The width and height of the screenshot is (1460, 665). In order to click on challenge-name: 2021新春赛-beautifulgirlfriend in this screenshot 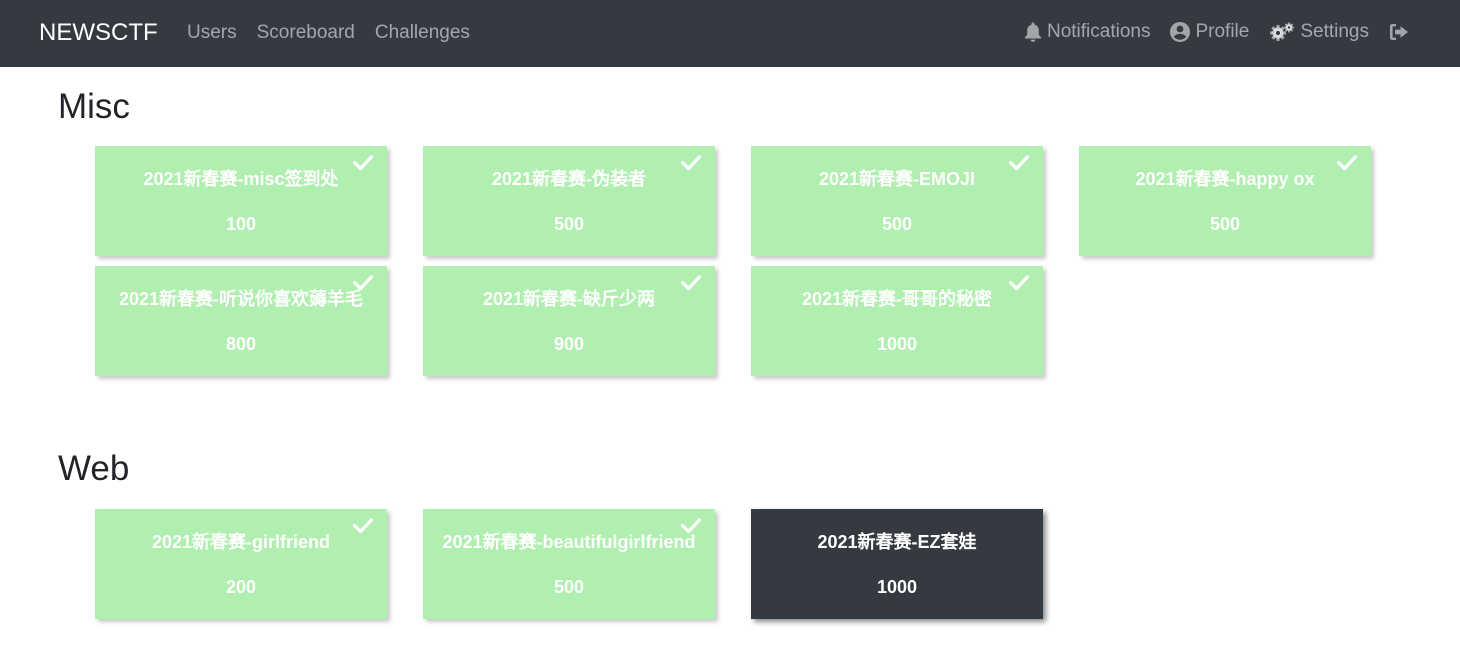, I will do `click(569, 542)`.